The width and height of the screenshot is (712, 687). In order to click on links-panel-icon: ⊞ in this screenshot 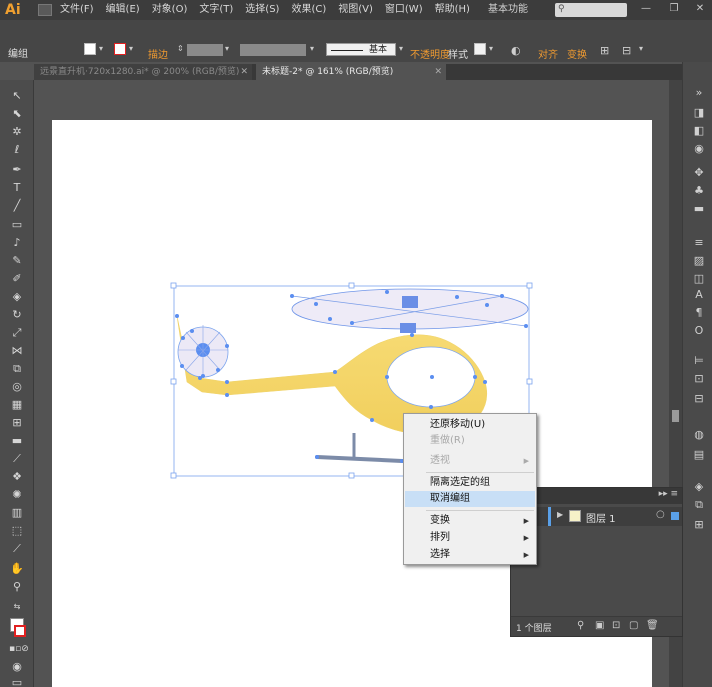, I will do `click(699, 525)`.